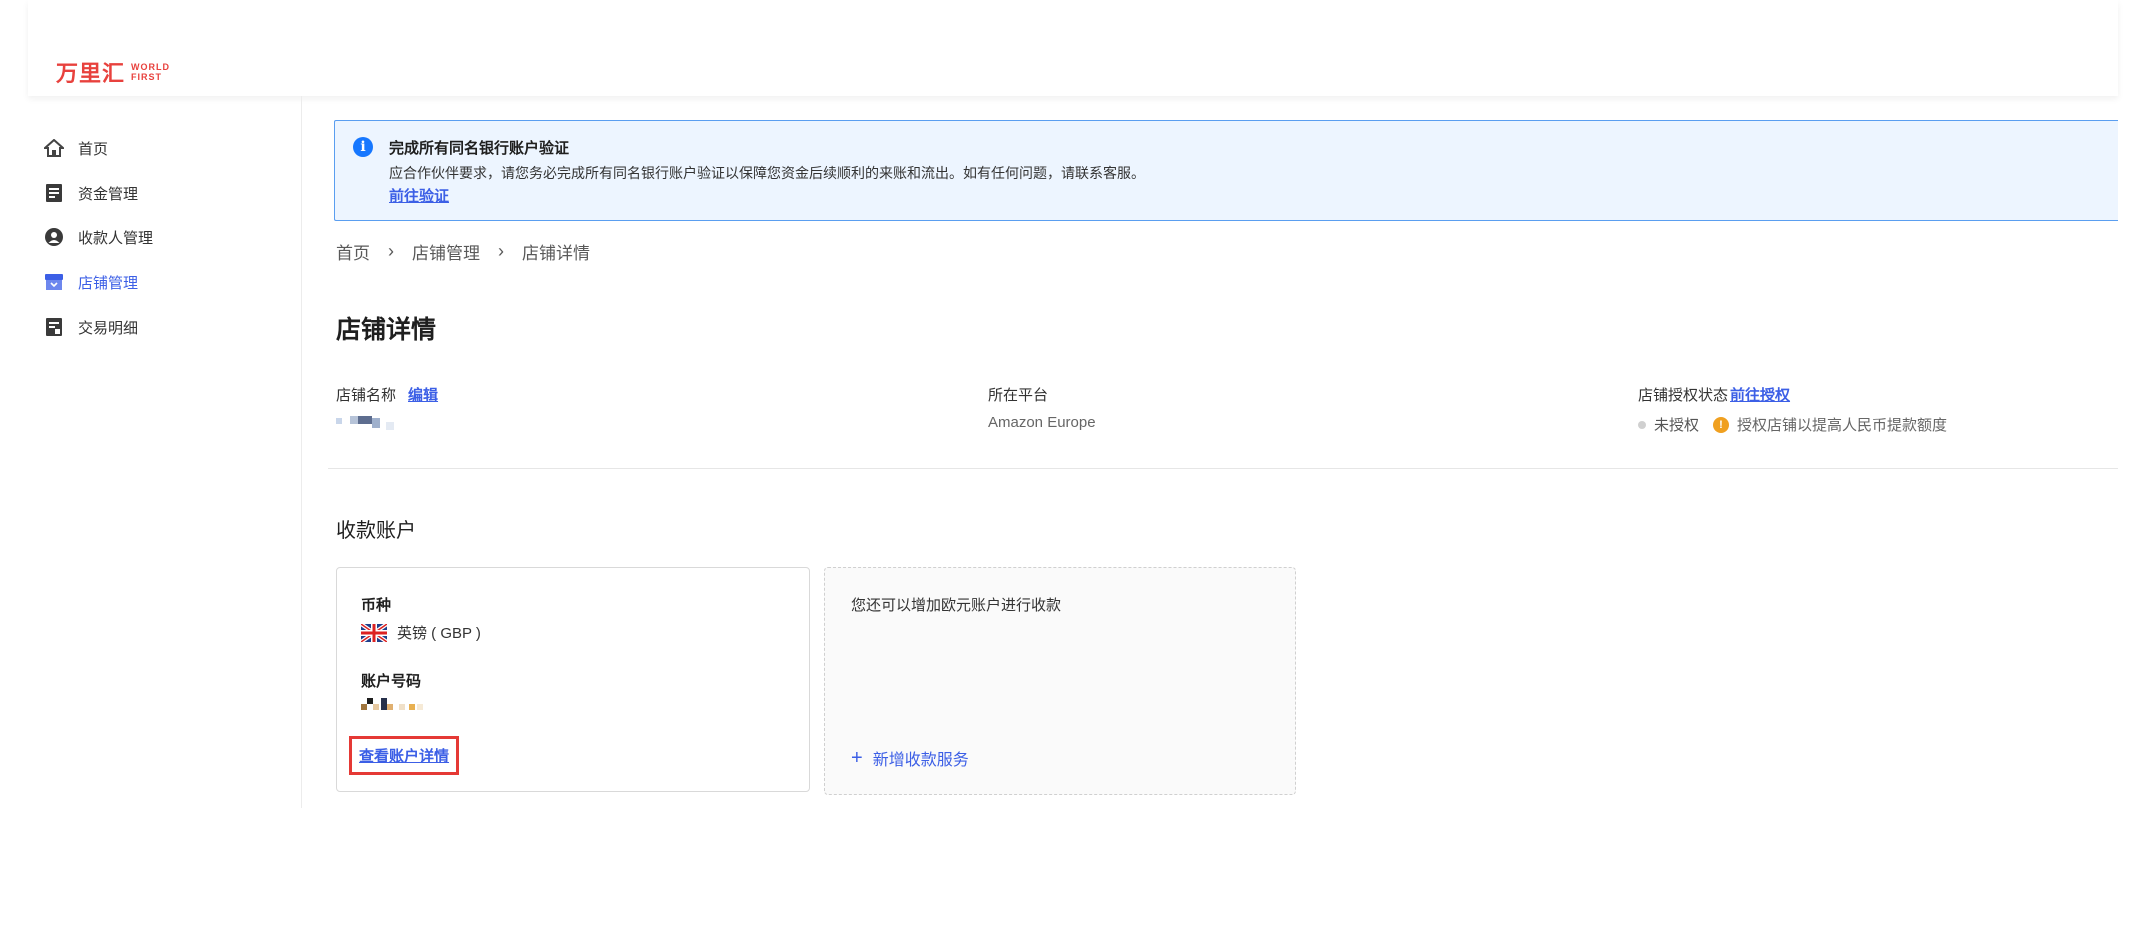  What do you see at coordinates (1073, 48) in the screenshot?
I see `top-header: 万里汇 WORLD FIRST` at bounding box center [1073, 48].